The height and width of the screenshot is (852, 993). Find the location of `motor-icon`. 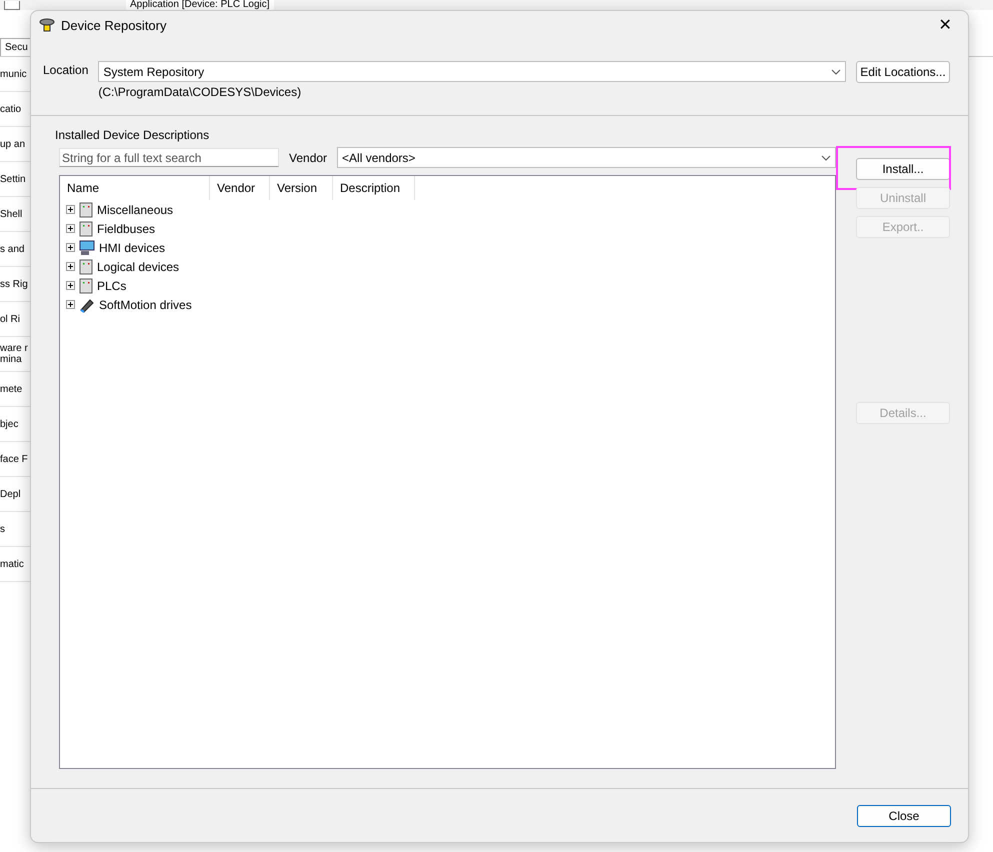

motor-icon is located at coordinates (87, 304).